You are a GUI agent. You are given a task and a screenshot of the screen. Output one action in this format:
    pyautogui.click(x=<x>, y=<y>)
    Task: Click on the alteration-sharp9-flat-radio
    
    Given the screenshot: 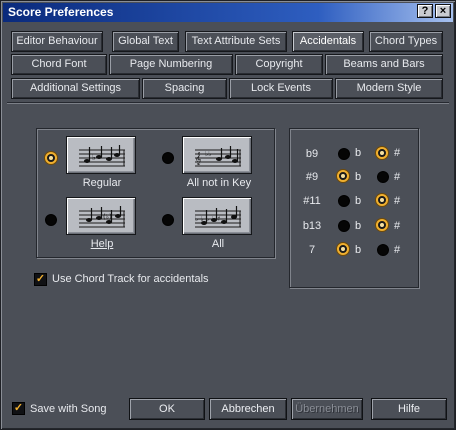 What is the action you would take?
    pyautogui.click(x=343, y=176)
    